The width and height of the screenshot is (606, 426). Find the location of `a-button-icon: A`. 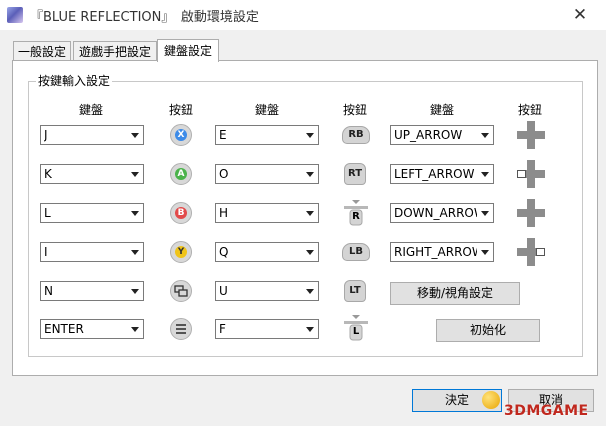

a-button-icon: A is located at coordinates (181, 174).